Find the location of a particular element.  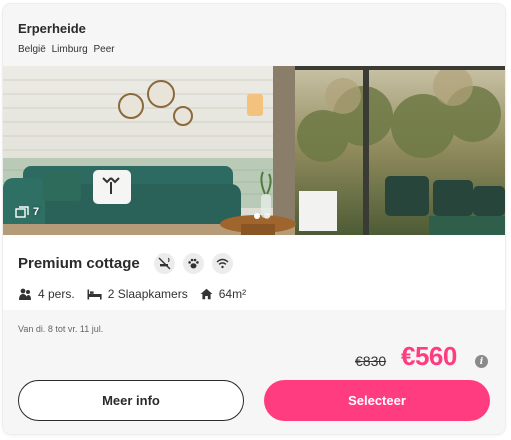

no-smoking-icon is located at coordinates (164, 263).